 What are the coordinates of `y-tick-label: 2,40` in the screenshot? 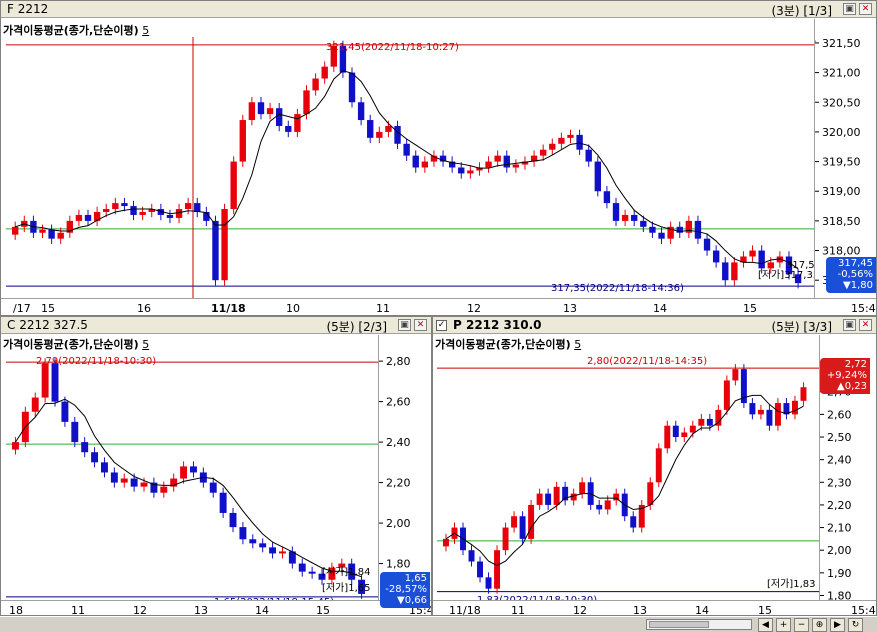 It's located at (398, 442).